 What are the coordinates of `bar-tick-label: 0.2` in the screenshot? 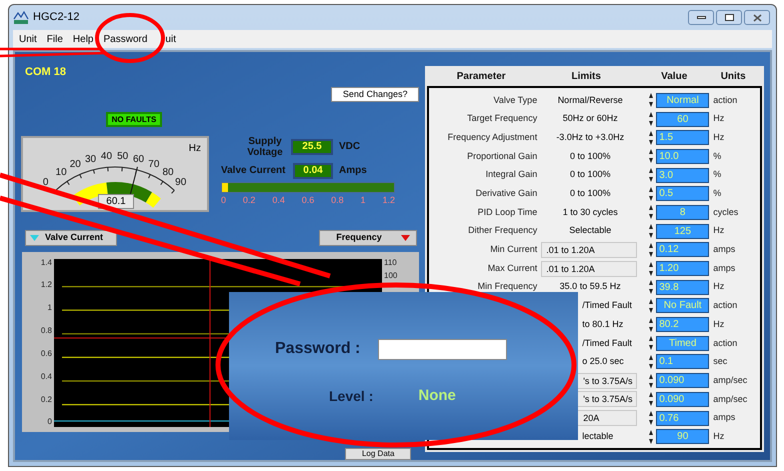 It's located at (249, 200).